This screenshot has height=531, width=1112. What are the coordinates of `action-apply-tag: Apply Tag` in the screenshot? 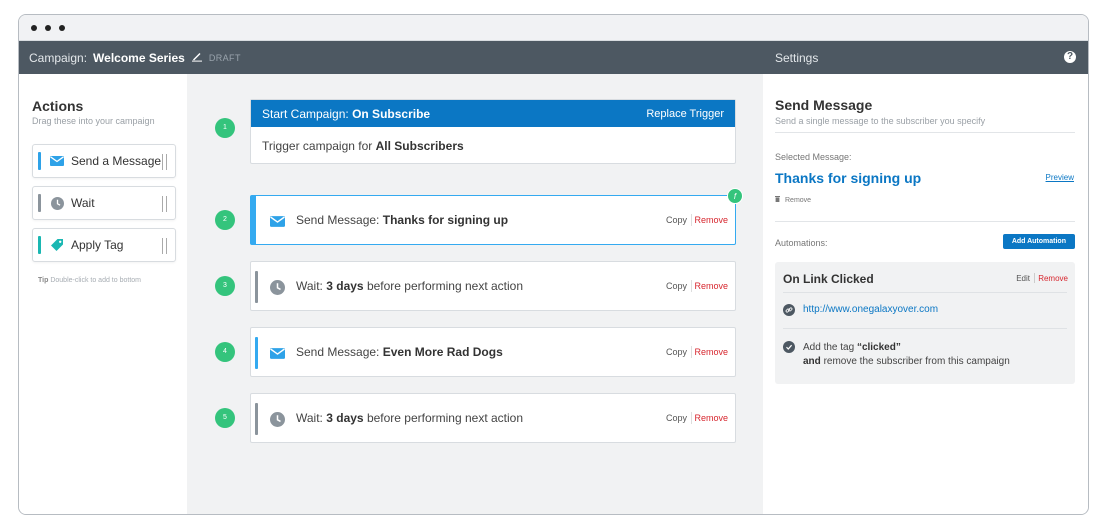 It's located at (104, 245).